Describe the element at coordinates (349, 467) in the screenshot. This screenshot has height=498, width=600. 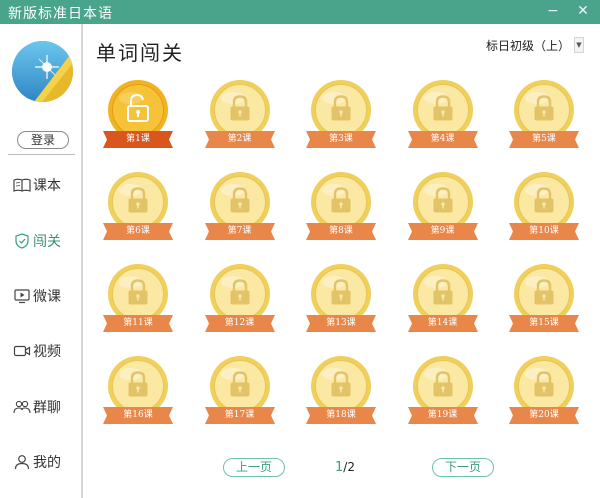
I see `total-pages: /2` at that location.